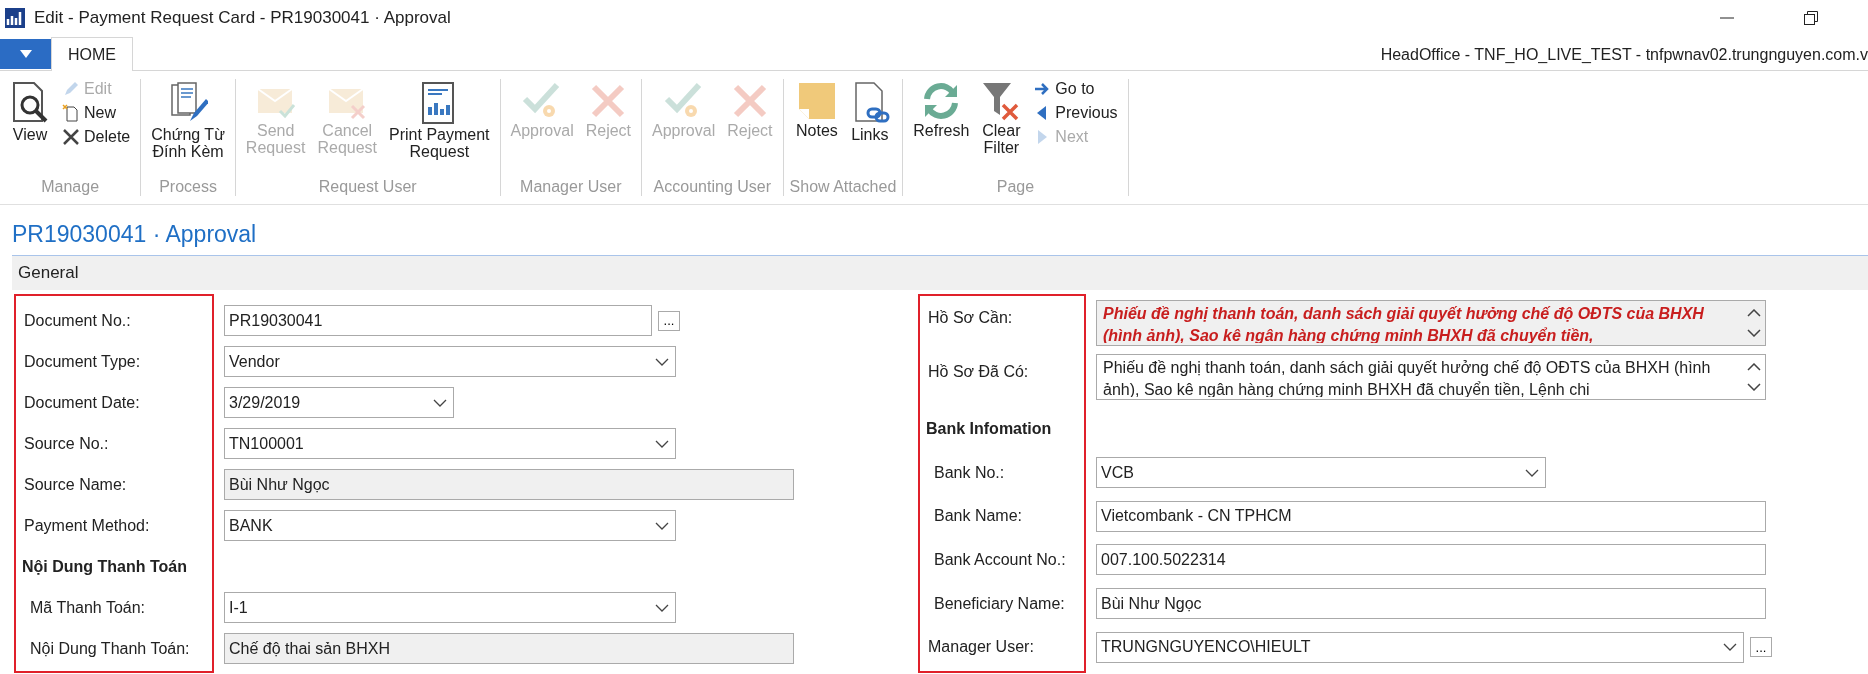 This screenshot has height=674, width=1868. Describe the element at coordinates (1811, 18) in the screenshot. I see `restore-icon` at that location.